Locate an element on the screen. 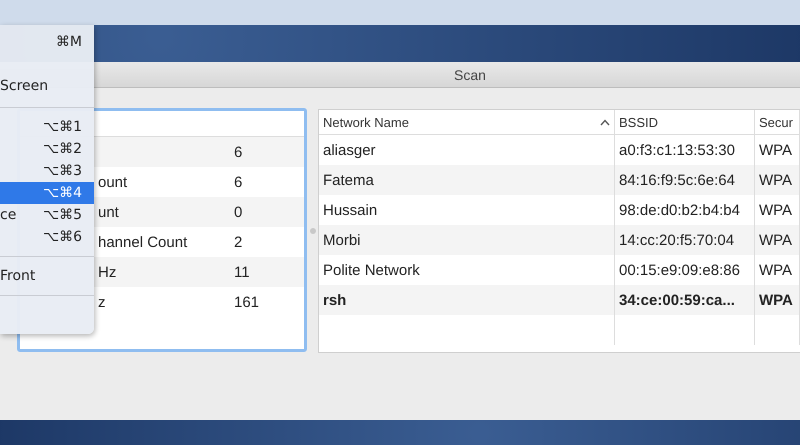  table-cell: z is located at coordinates (102, 302).